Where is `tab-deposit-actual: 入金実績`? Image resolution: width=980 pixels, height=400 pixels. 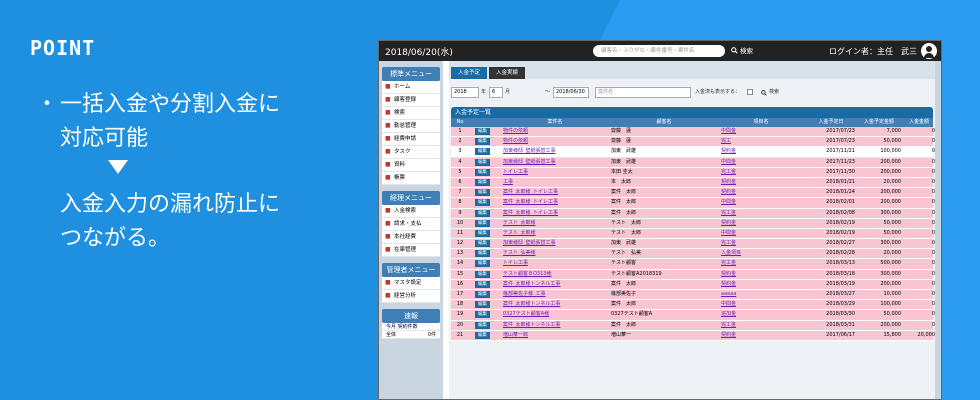
tab-deposit-actual: 入金実績 is located at coordinates (507, 73).